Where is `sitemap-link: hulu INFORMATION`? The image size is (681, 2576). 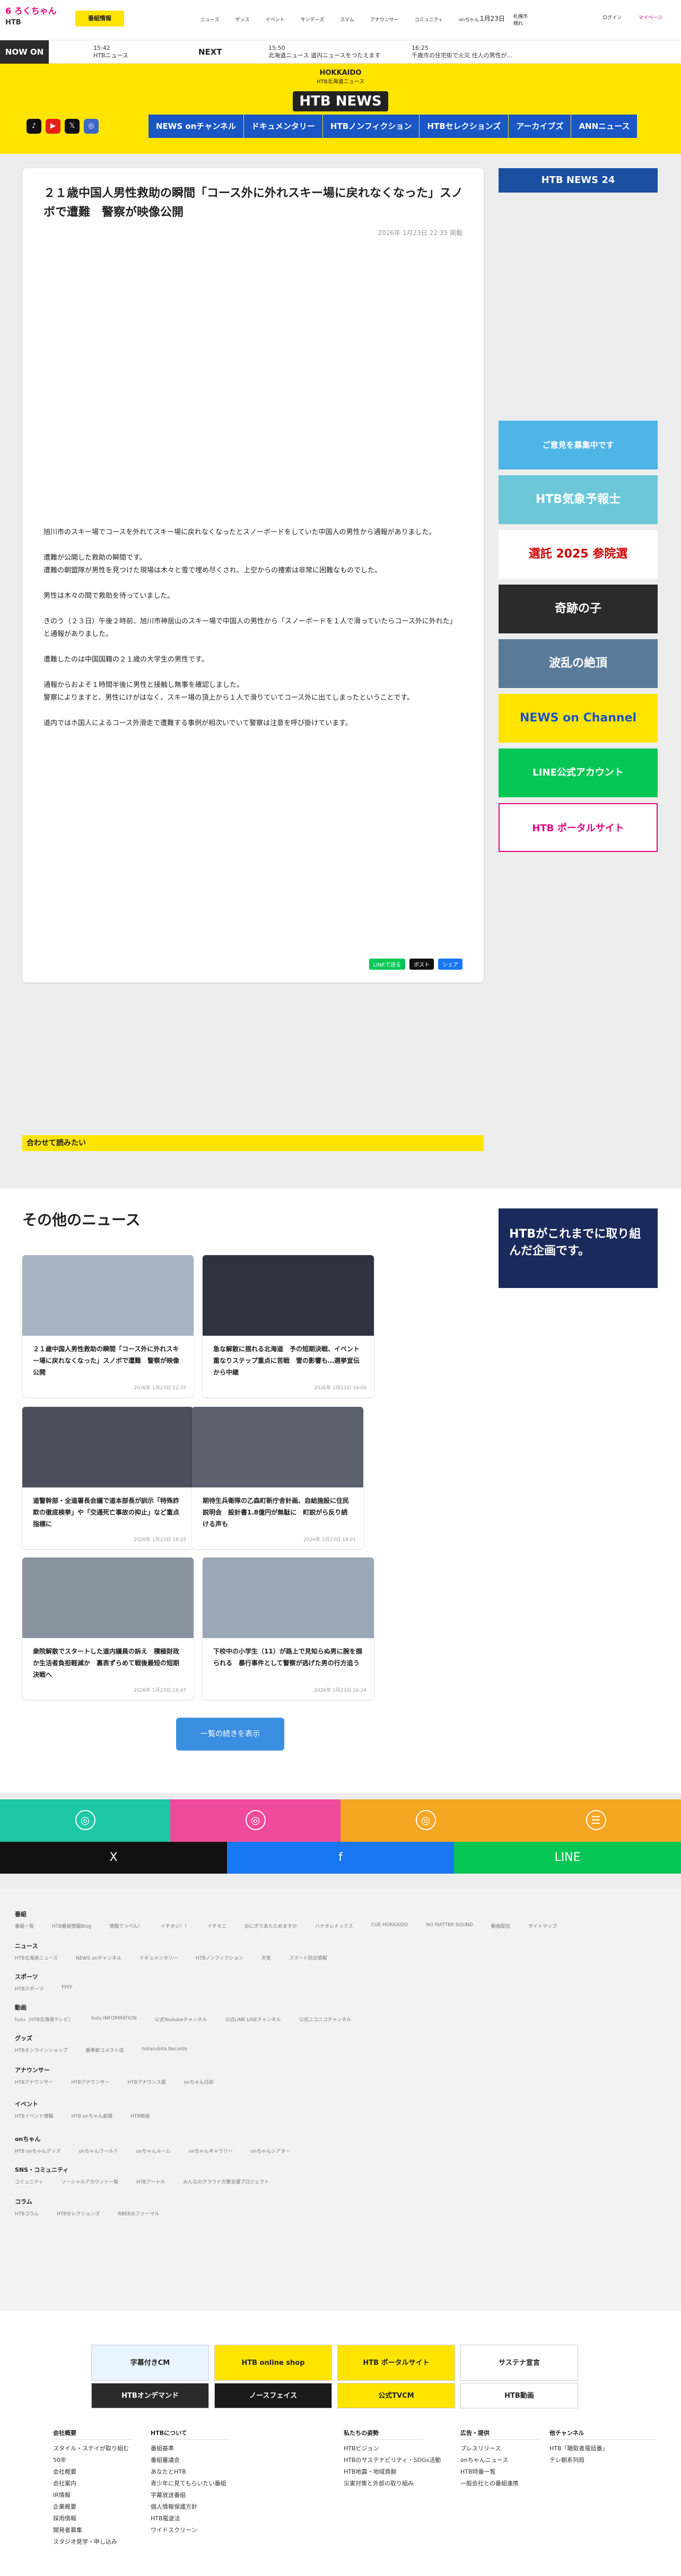 sitemap-link: hulu INFORMATION is located at coordinates (114, 2019).